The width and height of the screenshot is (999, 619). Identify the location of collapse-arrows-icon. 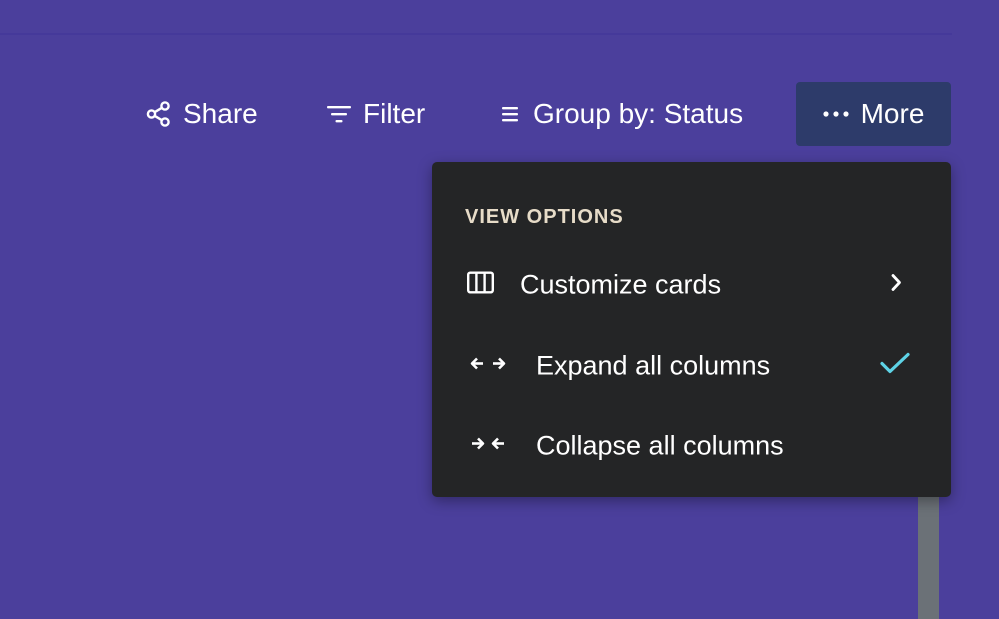
(488, 446).